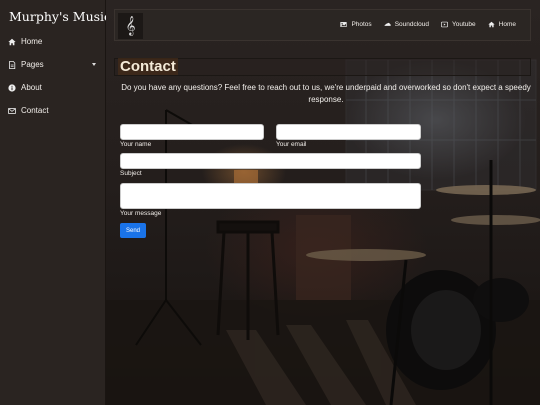 The image size is (540, 405). What do you see at coordinates (322, 25) in the screenshot?
I see `top-navbar: 𝄞 Photos Soundcloud Youtube Home` at bounding box center [322, 25].